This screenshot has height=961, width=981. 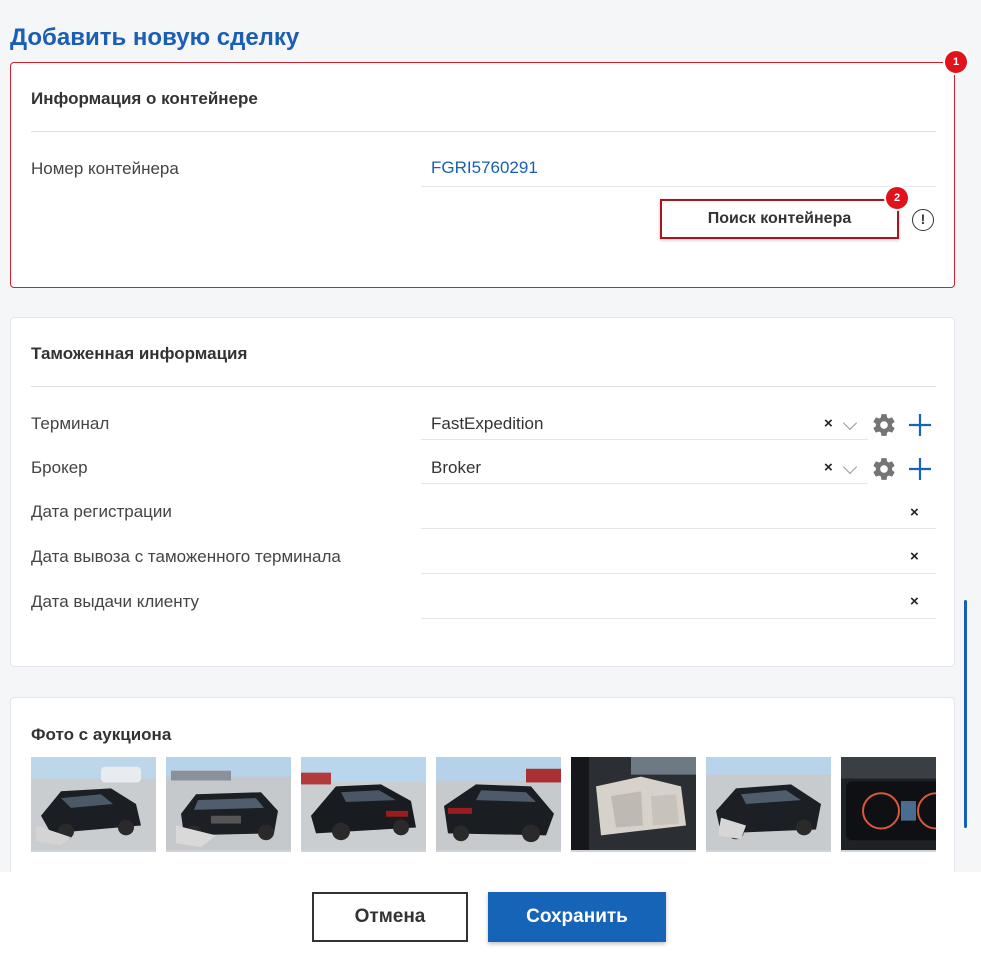 I want to click on search-container-button: Поиск контейнера, so click(x=779, y=219).